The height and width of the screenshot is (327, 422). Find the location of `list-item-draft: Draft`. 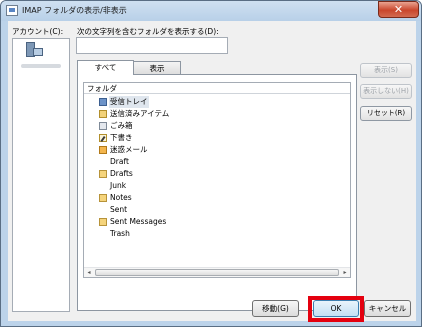

list-item-draft: Draft is located at coordinates (217, 162).